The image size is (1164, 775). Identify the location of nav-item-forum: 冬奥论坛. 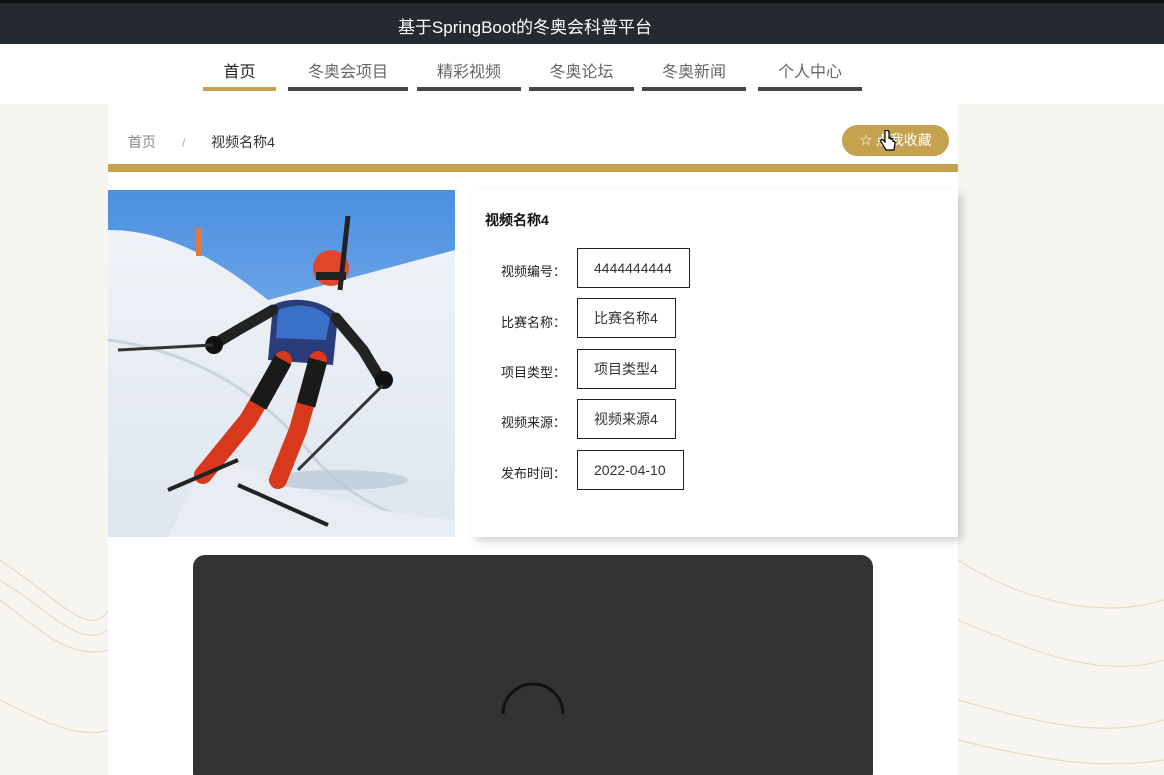
(581, 74).